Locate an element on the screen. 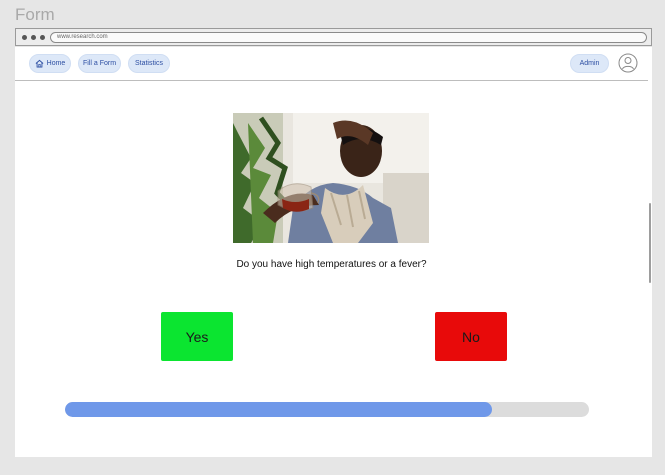 This screenshot has width=665, height=475. nav-home-button: Home is located at coordinates (50, 63).